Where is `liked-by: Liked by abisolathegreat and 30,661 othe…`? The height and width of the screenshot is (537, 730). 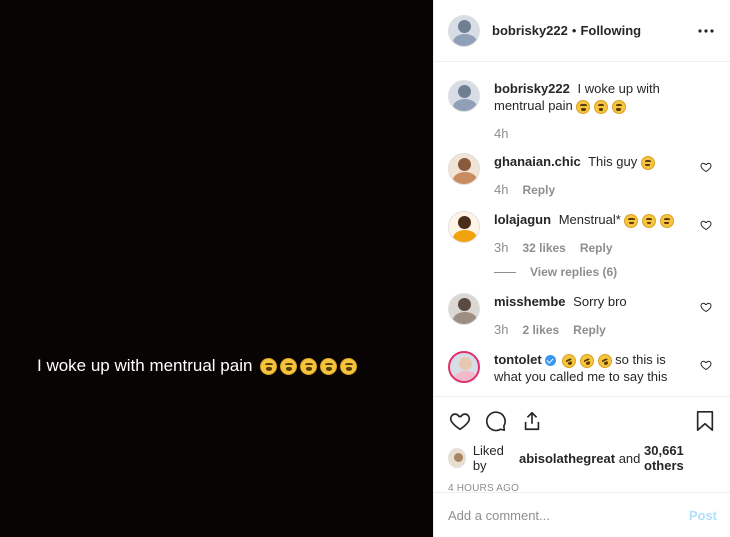
liked-by: Liked by abisolathegreat and 30,661 othe… is located at coordinates (582, 458).